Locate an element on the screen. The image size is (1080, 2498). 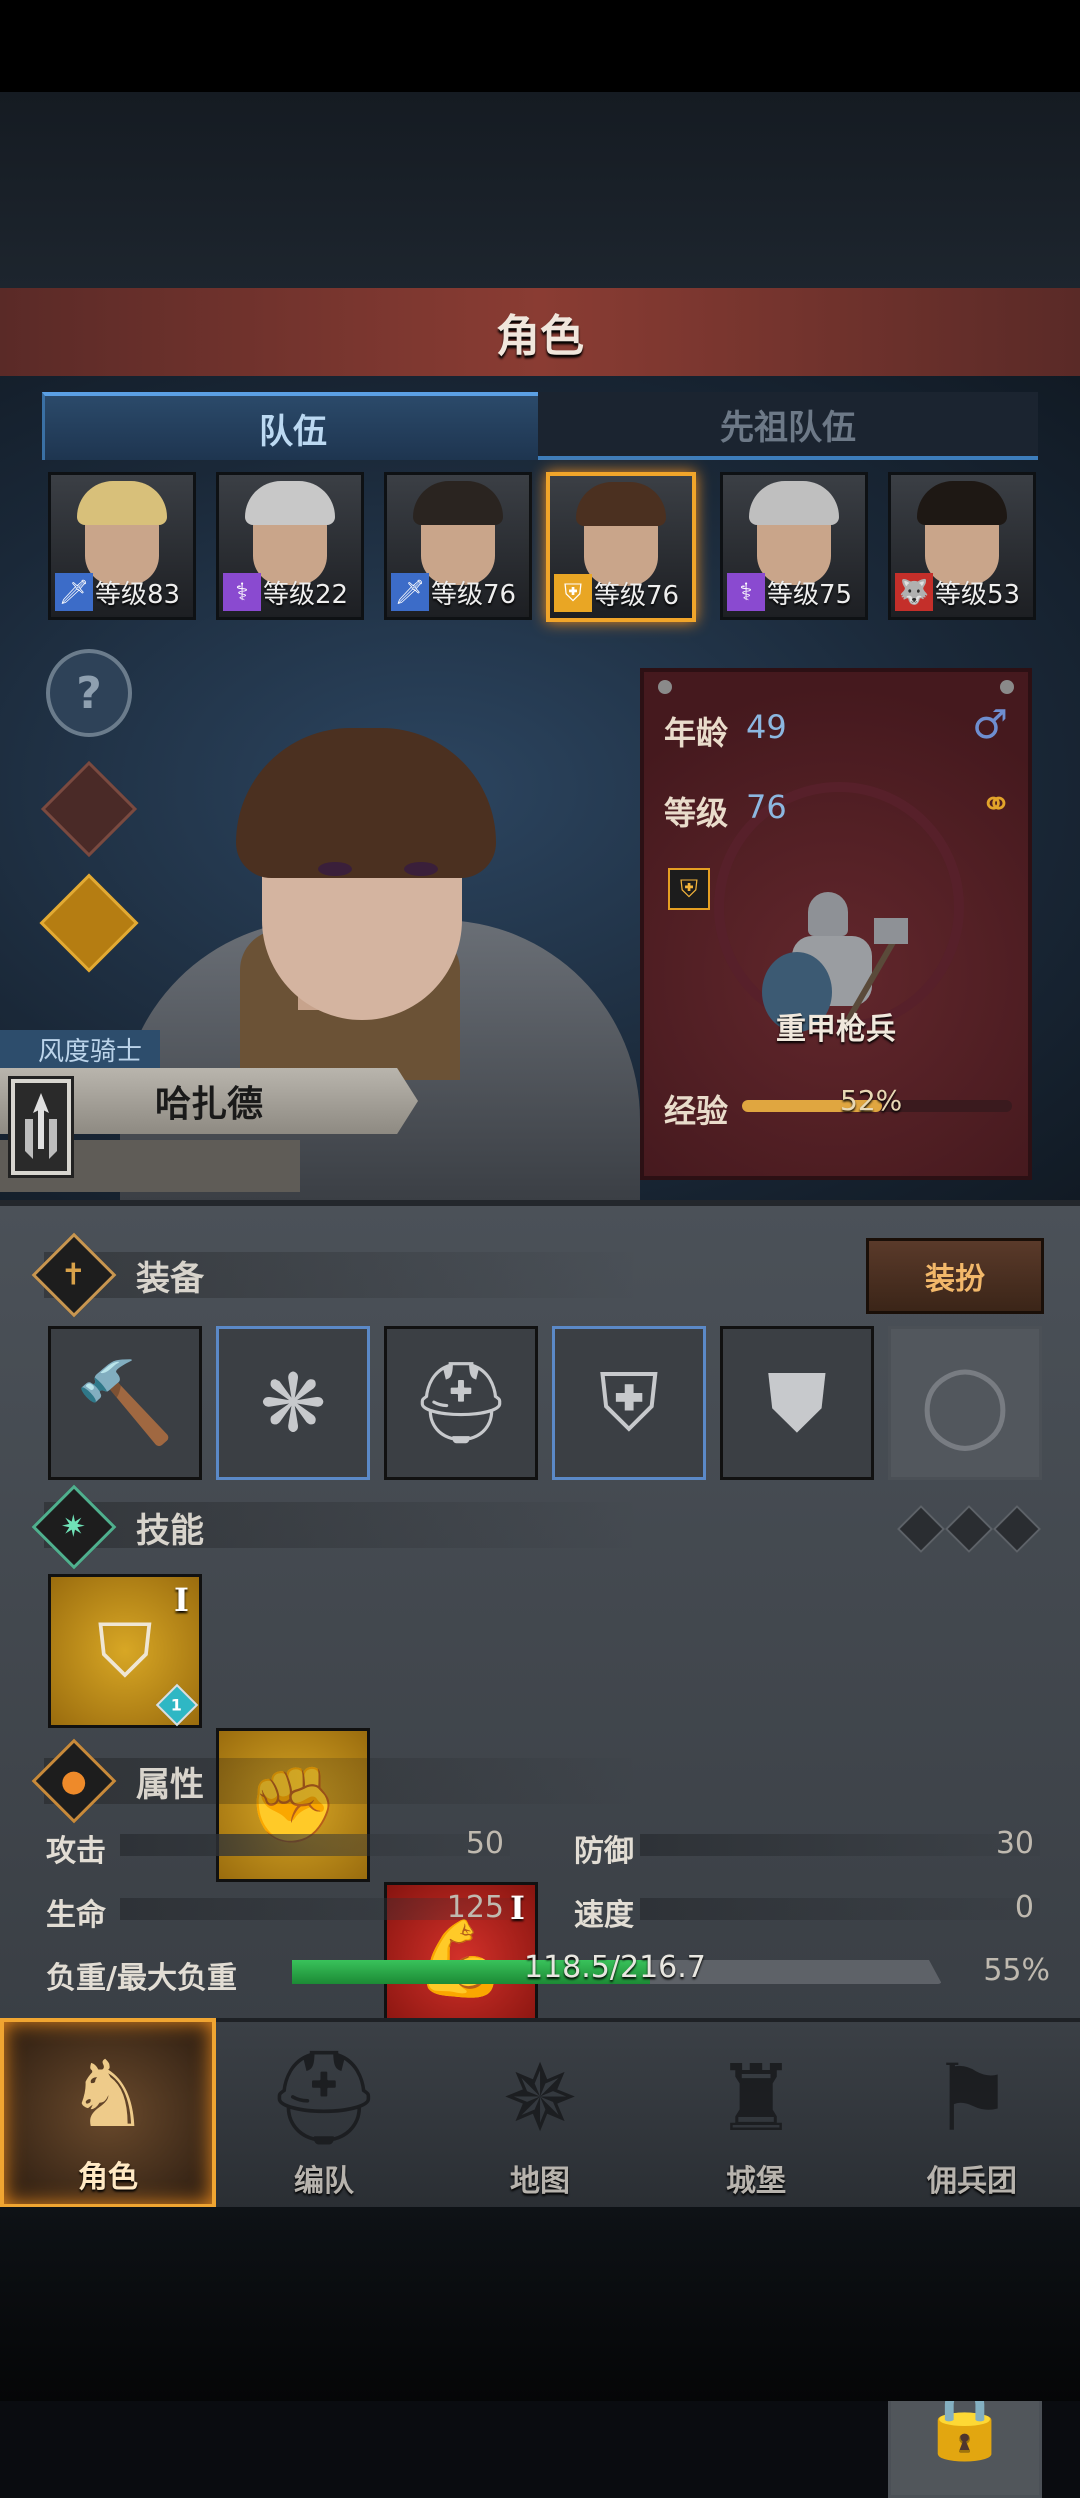
dress-up-button: 装扮 is located at coordinates (955, 1276).